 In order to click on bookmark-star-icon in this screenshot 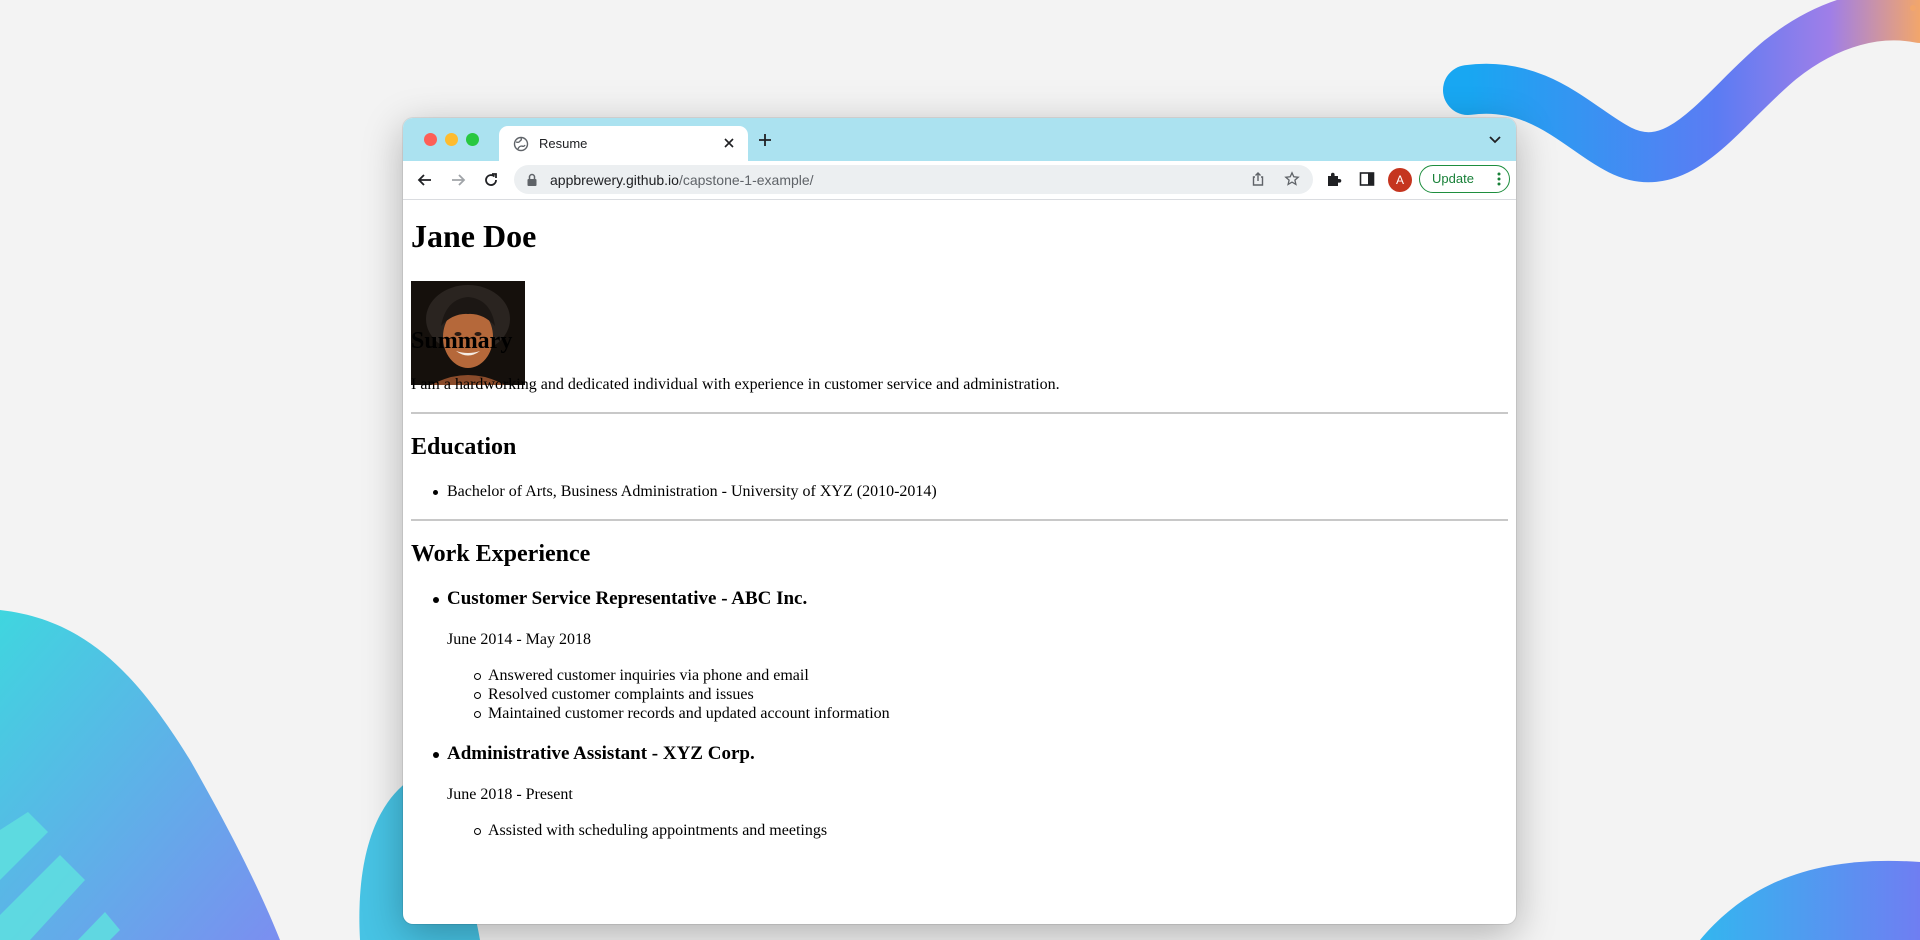, I will do `click(1292, 179)`.